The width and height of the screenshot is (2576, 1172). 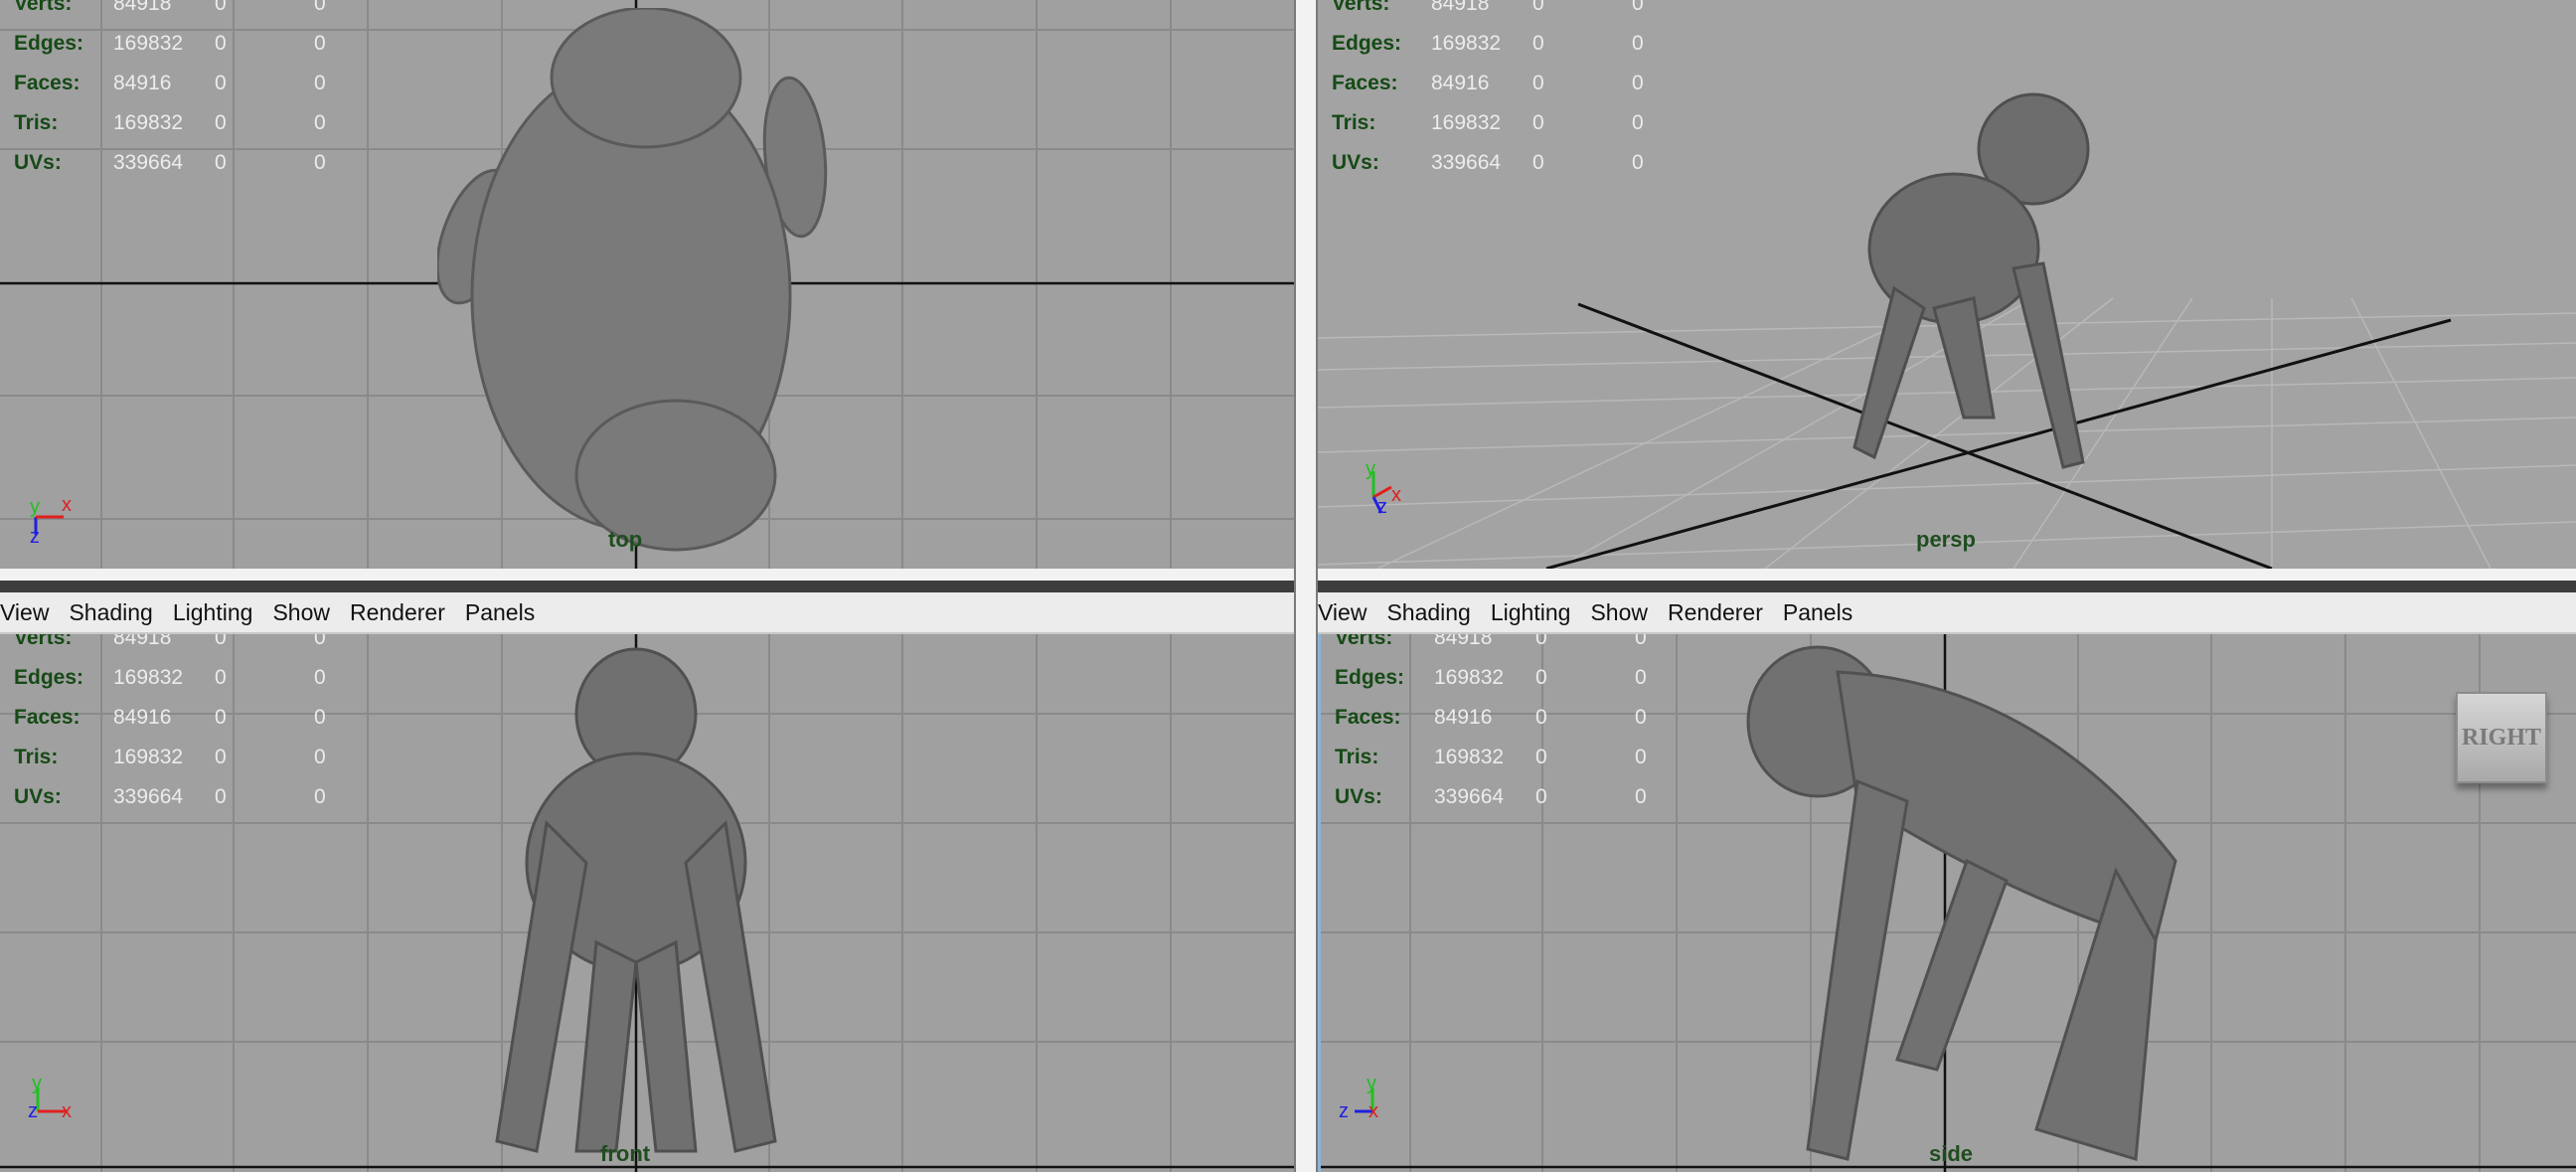 What do you see at coordinates (1961, 903) in the screenshot?
I see `chimp-model-side` at bounding box center [1961, 903].